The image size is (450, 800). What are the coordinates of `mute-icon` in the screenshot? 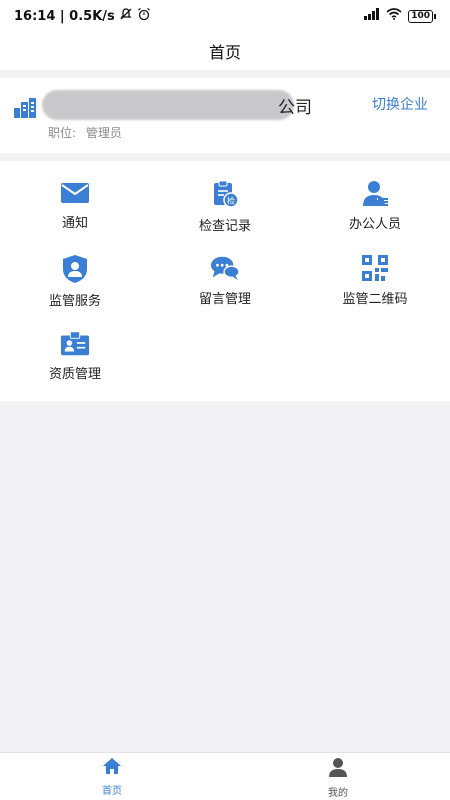 It's located at (126, 16).